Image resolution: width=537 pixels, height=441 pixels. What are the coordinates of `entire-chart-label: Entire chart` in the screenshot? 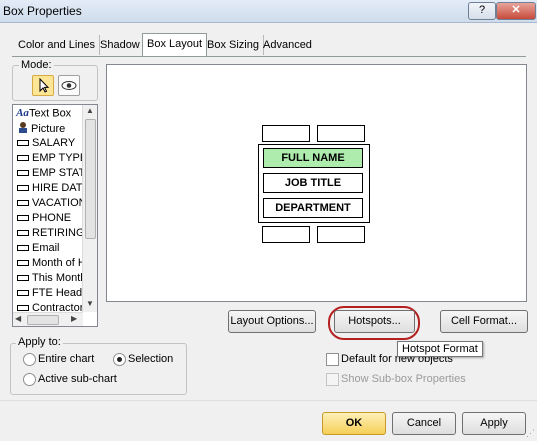 It's located at (66, 359).